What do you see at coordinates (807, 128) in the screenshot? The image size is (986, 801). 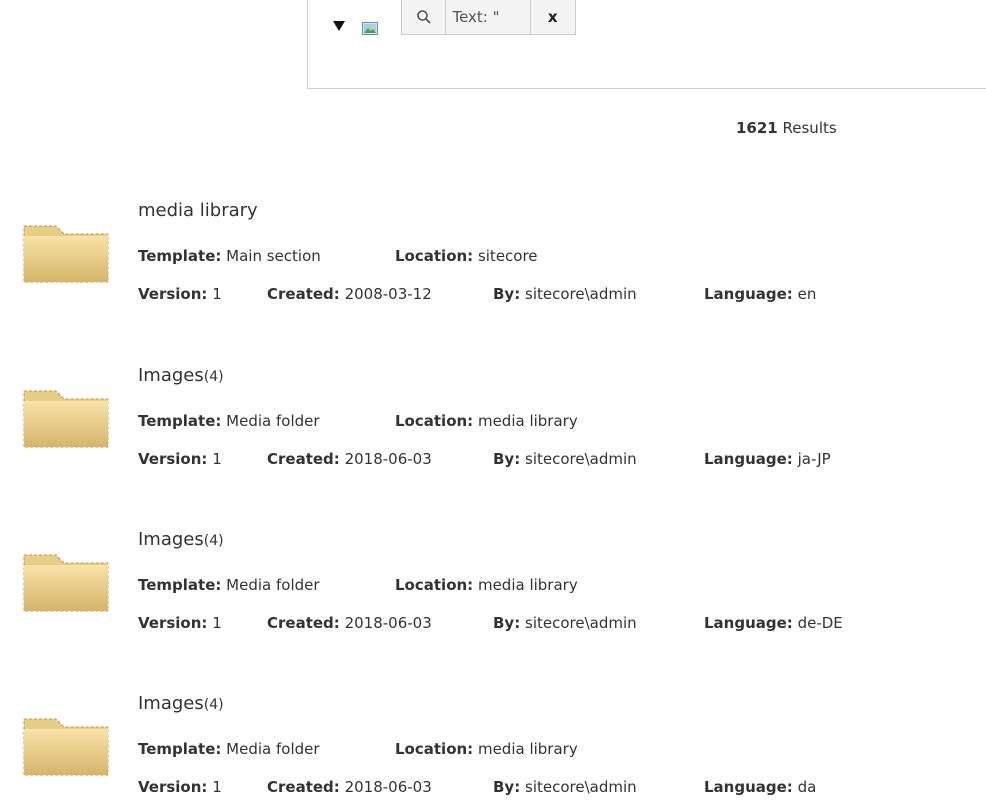 I see `results-count-label: Results` at bounding box center [807, 128].